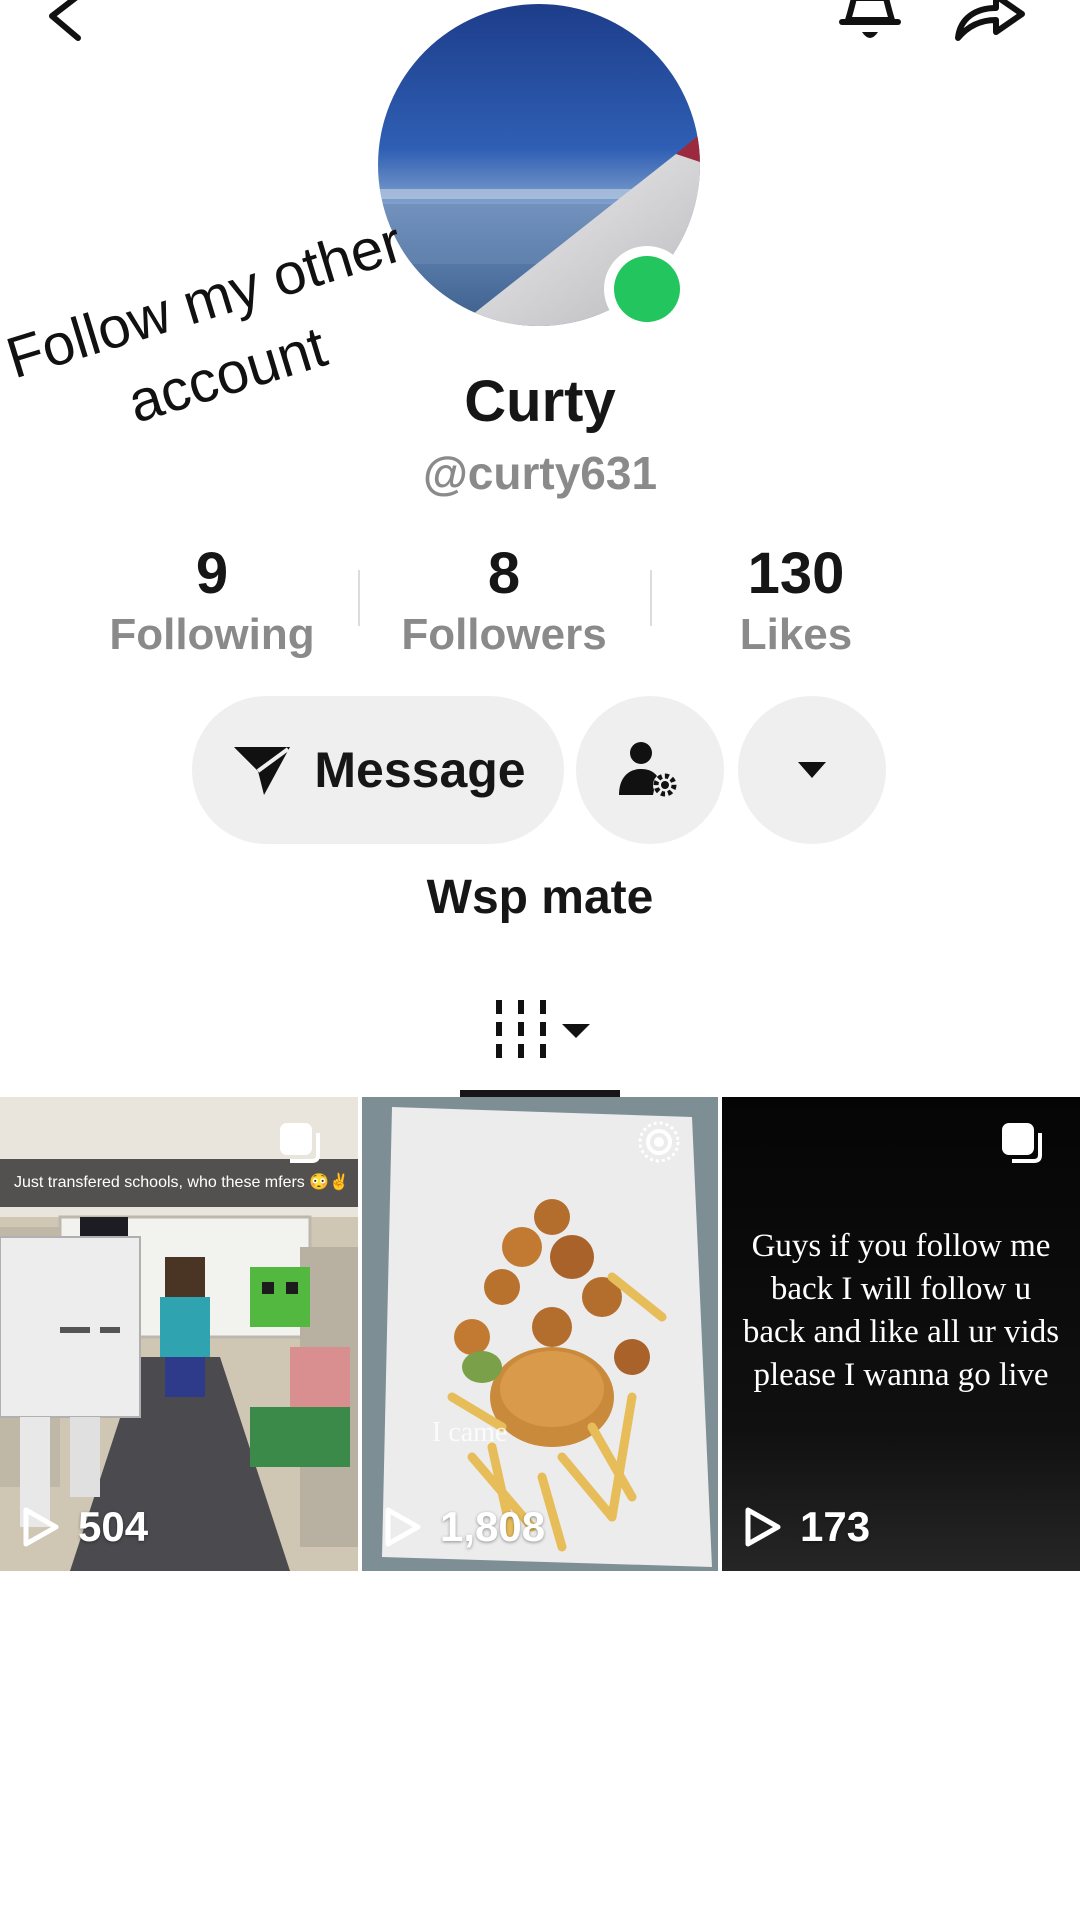  I want to click on message-button: Message, so click(378, 770).